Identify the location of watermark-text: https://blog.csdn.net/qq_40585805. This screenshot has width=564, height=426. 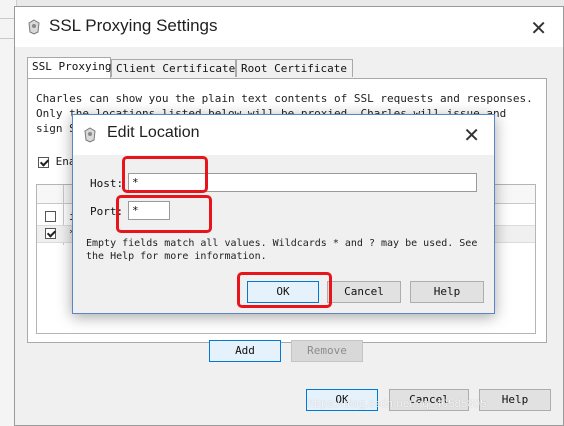
(397, 404).